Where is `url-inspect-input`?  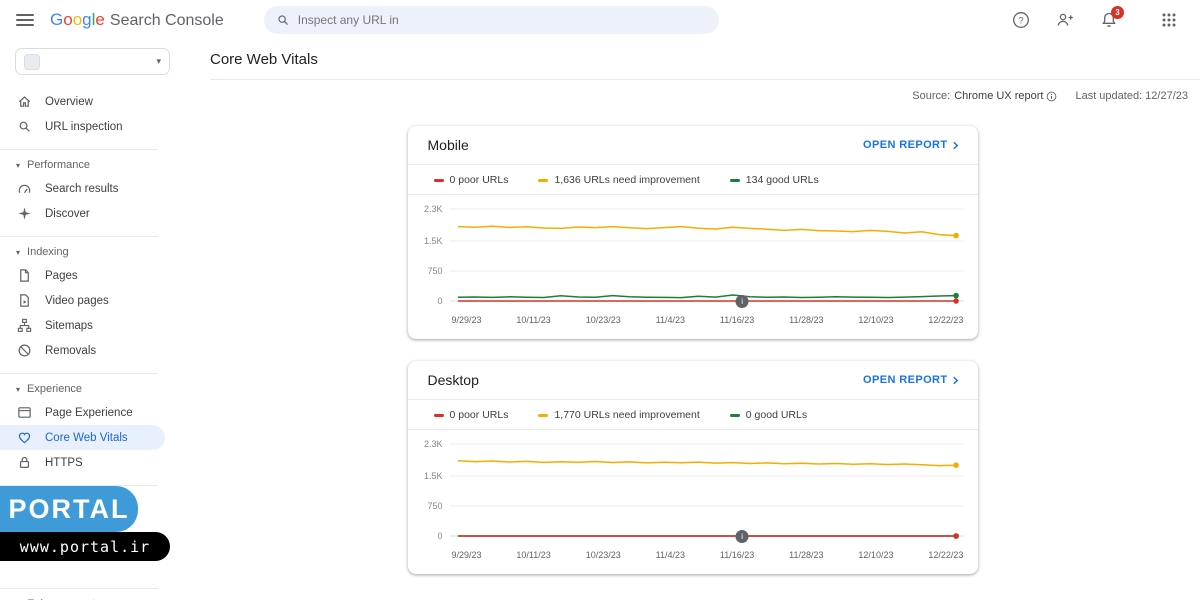
url-inspect-input is located at coordinates (502, 20).